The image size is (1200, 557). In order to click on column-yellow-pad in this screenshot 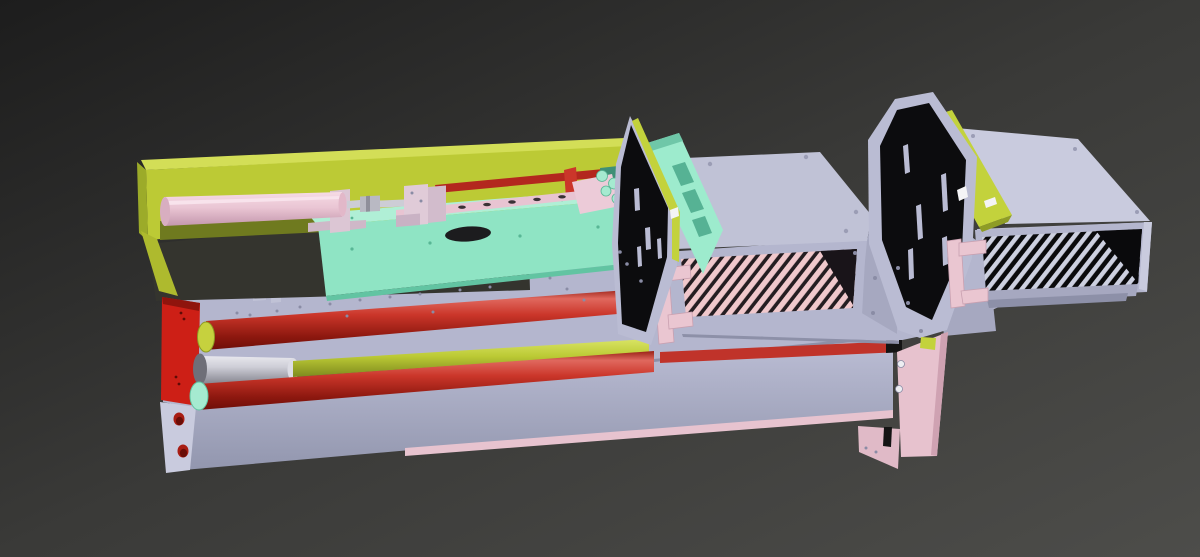, I will do `click(928, 343)`.